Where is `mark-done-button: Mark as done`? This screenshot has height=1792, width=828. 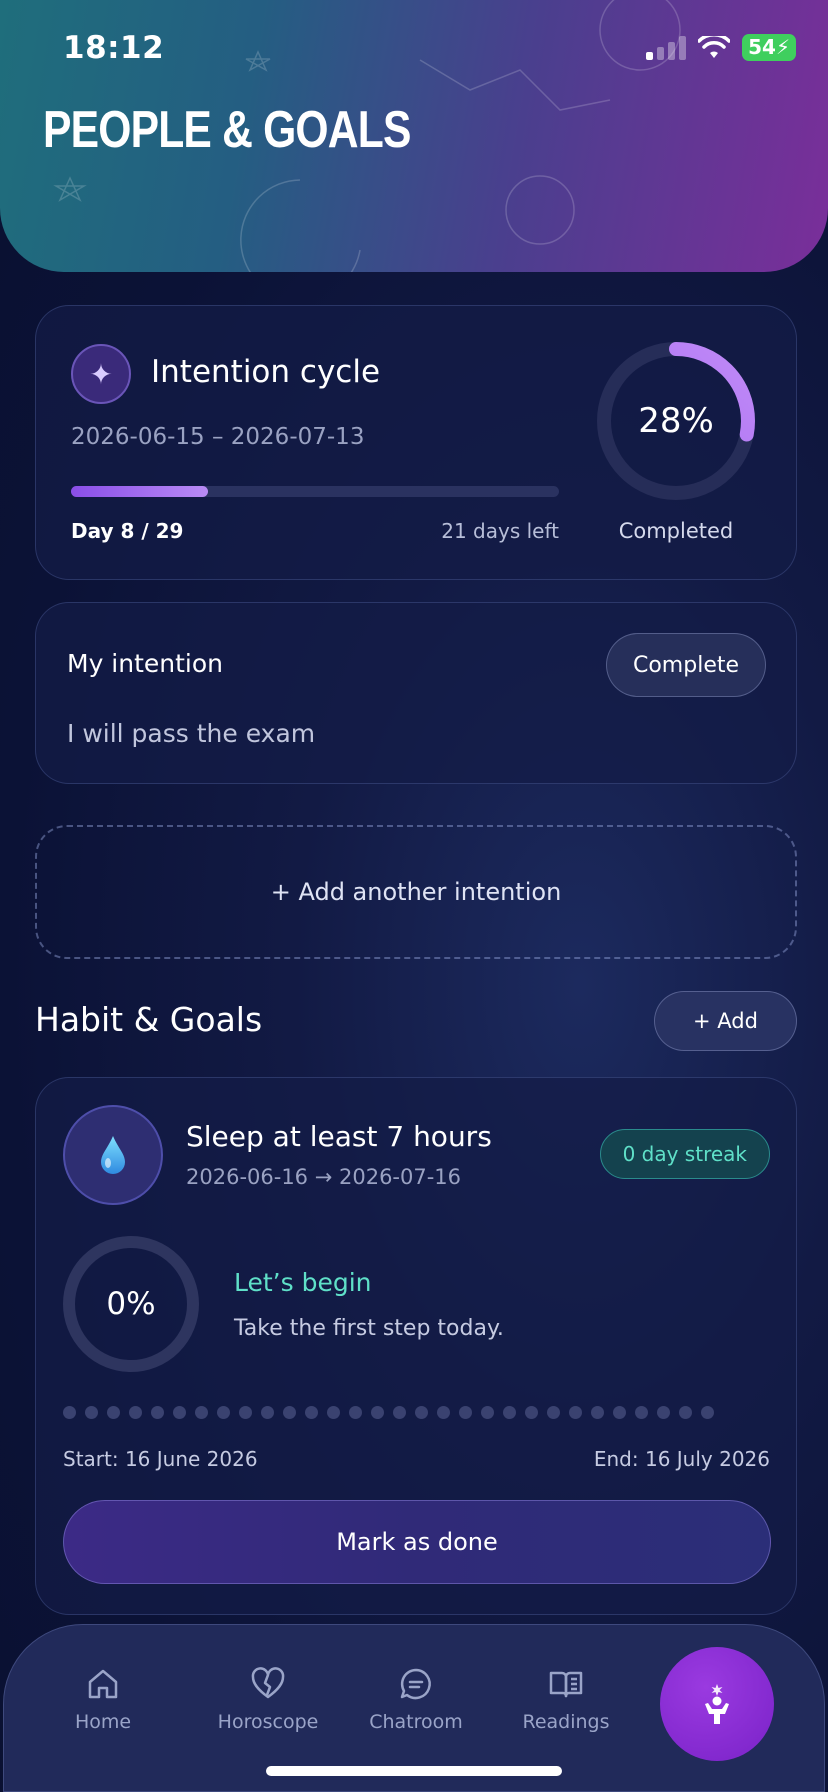 mark-done-button: Mark as done is located at coordinates (417, 1542).